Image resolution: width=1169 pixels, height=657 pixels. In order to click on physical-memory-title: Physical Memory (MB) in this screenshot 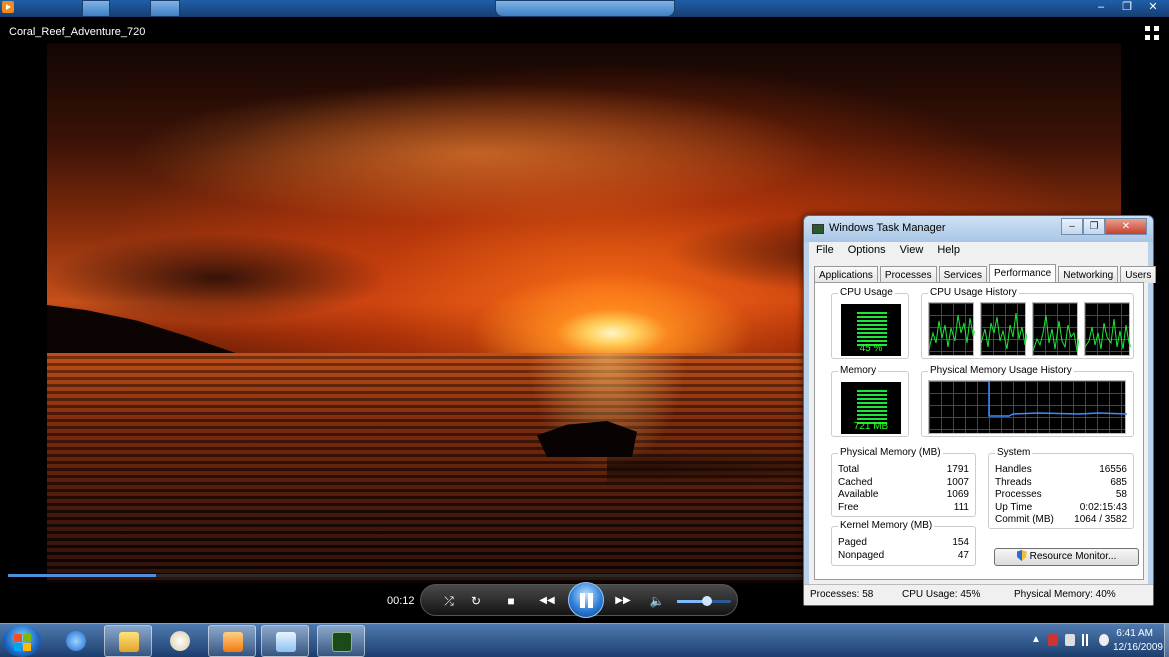, I will do `click(890, 452)`.